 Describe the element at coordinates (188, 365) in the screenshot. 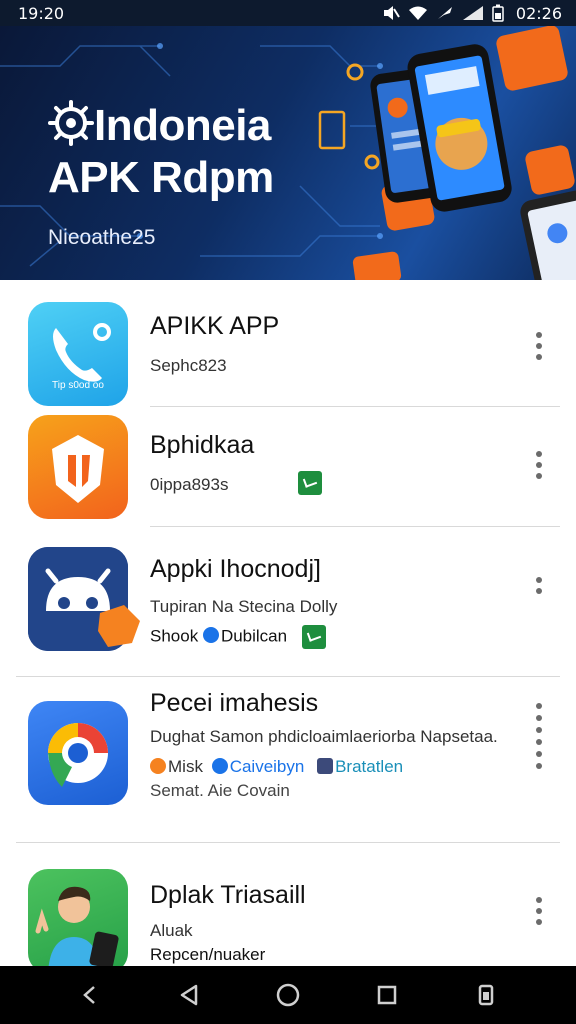

I see `app-version: Sephc823` at that location.